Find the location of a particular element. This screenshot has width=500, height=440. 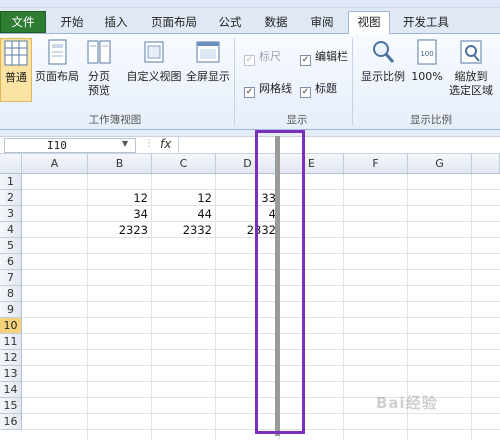

zoom-100-icon: 100 is located at coordinates (427, 52).